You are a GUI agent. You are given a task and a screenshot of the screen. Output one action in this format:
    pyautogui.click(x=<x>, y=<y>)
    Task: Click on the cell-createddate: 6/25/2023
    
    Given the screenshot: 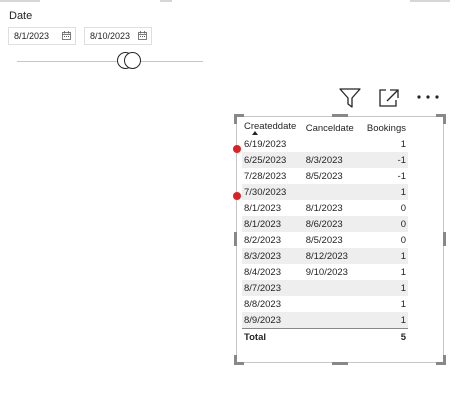 What is the action you would take?
    pyautogui.click(x=273, y=160)
    